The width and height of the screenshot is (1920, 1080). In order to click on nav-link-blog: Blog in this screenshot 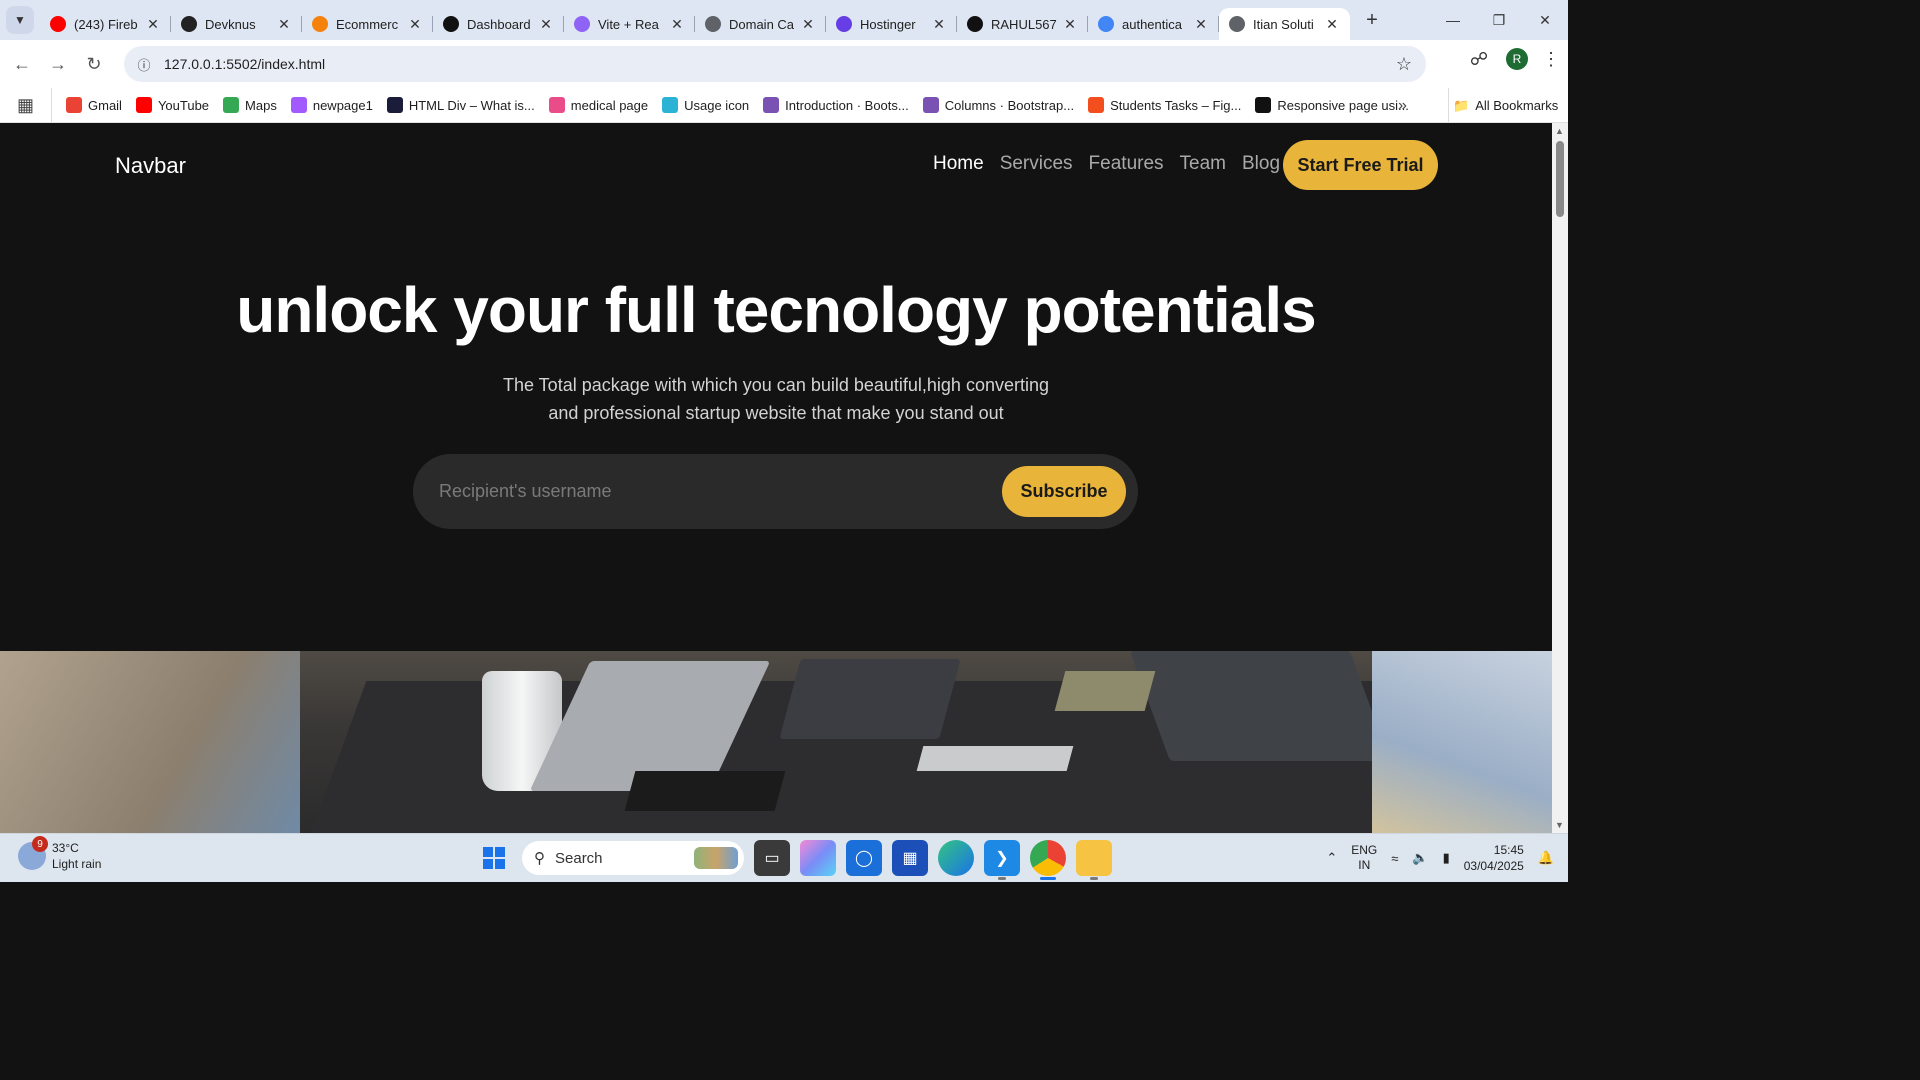, I will do `click(1261, 164)`.